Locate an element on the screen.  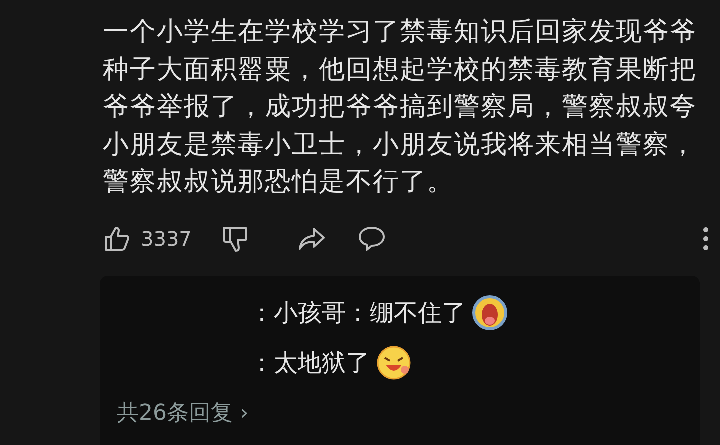
comment-text-line: 警察叔叔说那恐怕是不行了。 is located at coordinates (279, 182).